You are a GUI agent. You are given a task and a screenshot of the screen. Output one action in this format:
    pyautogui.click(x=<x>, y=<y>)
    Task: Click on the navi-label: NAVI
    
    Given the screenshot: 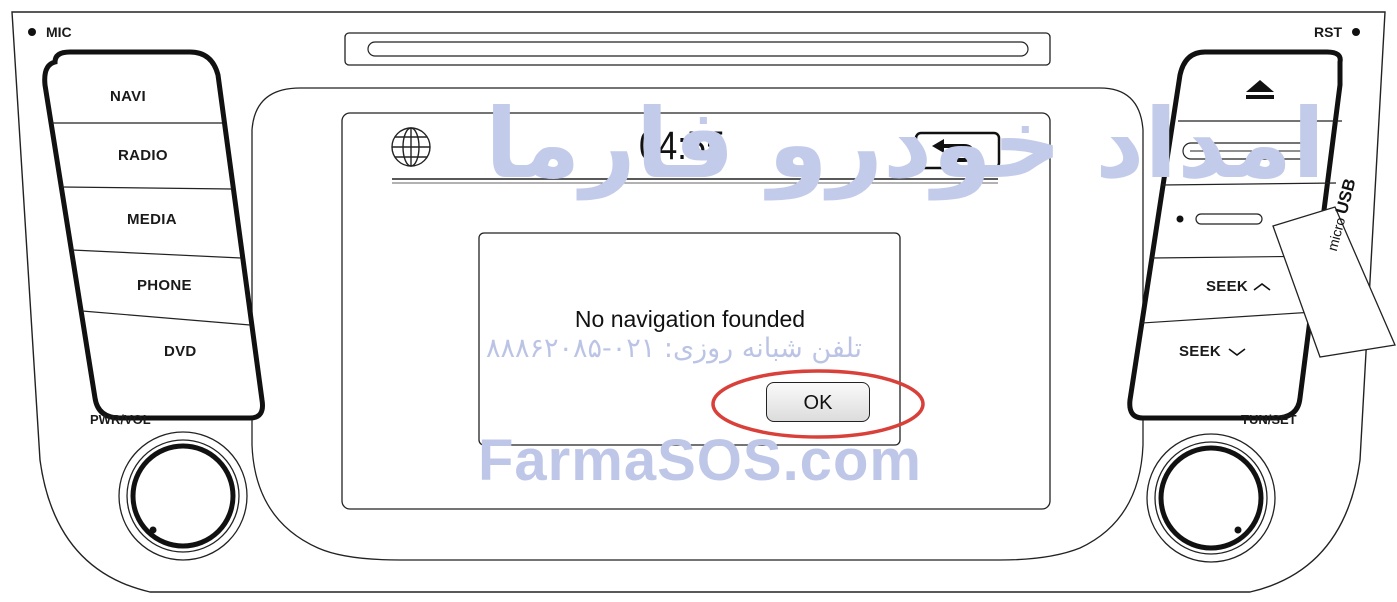 What is the action you would take?
    pyautogui.click(x=128, y=96)
    